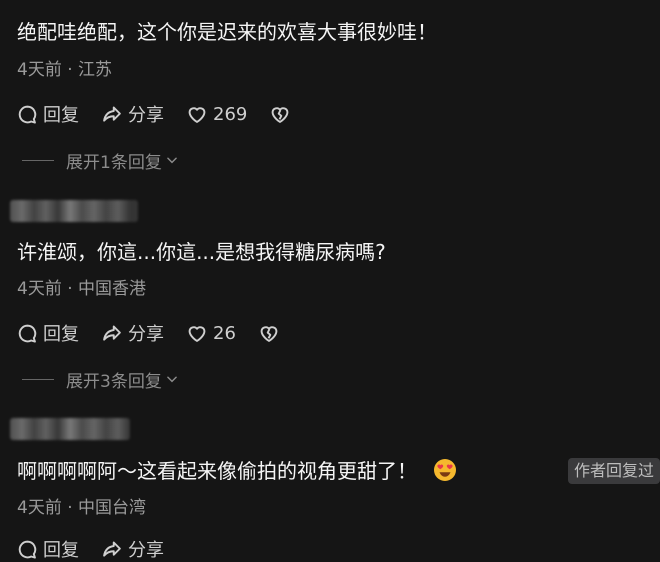 This screenshot has width=660, height=562. I want to click on comment-meta: 4天前 · 中国香港, so click(82, 289).